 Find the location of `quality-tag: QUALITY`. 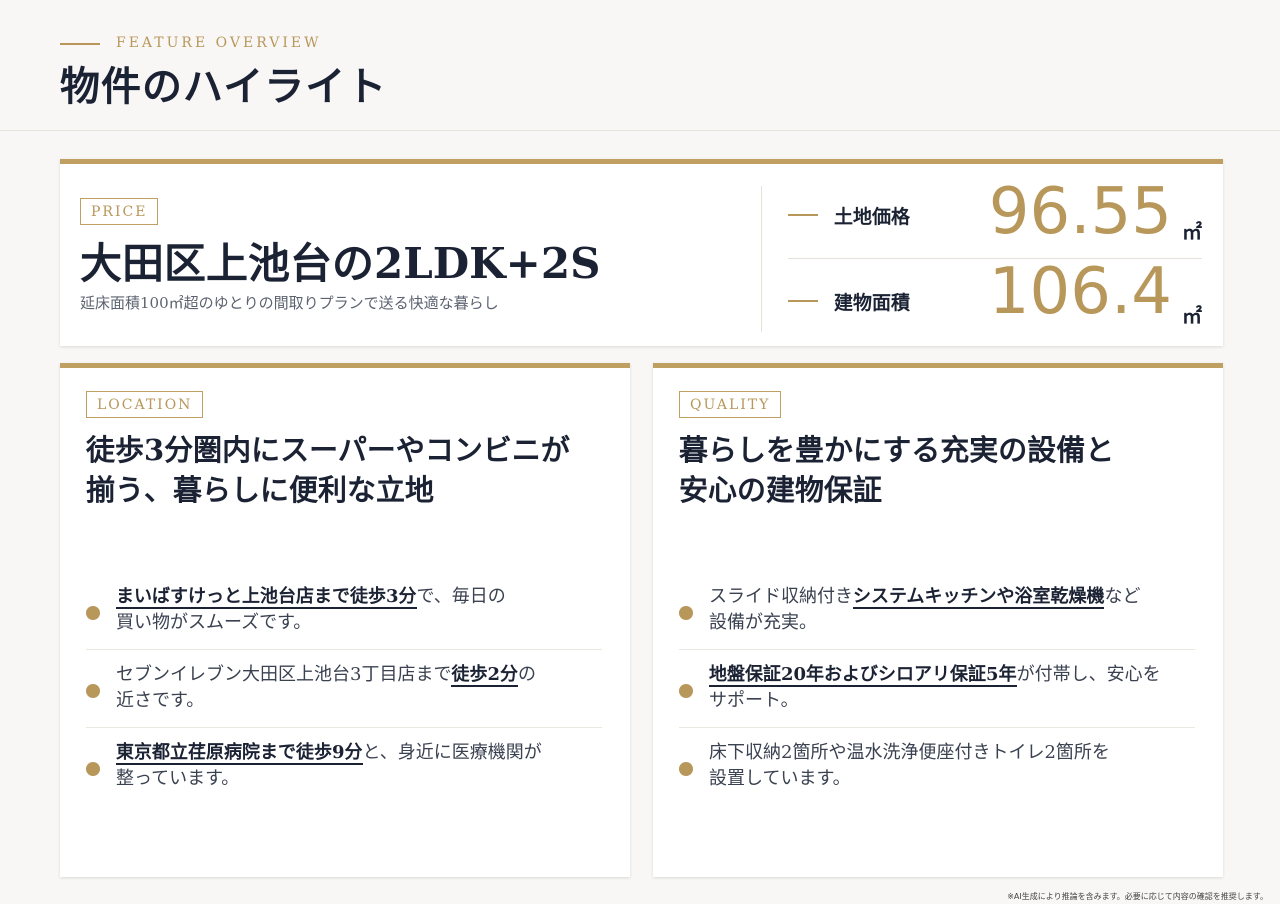

quality-tag: QUALITY is located at coordinates (730, 404).